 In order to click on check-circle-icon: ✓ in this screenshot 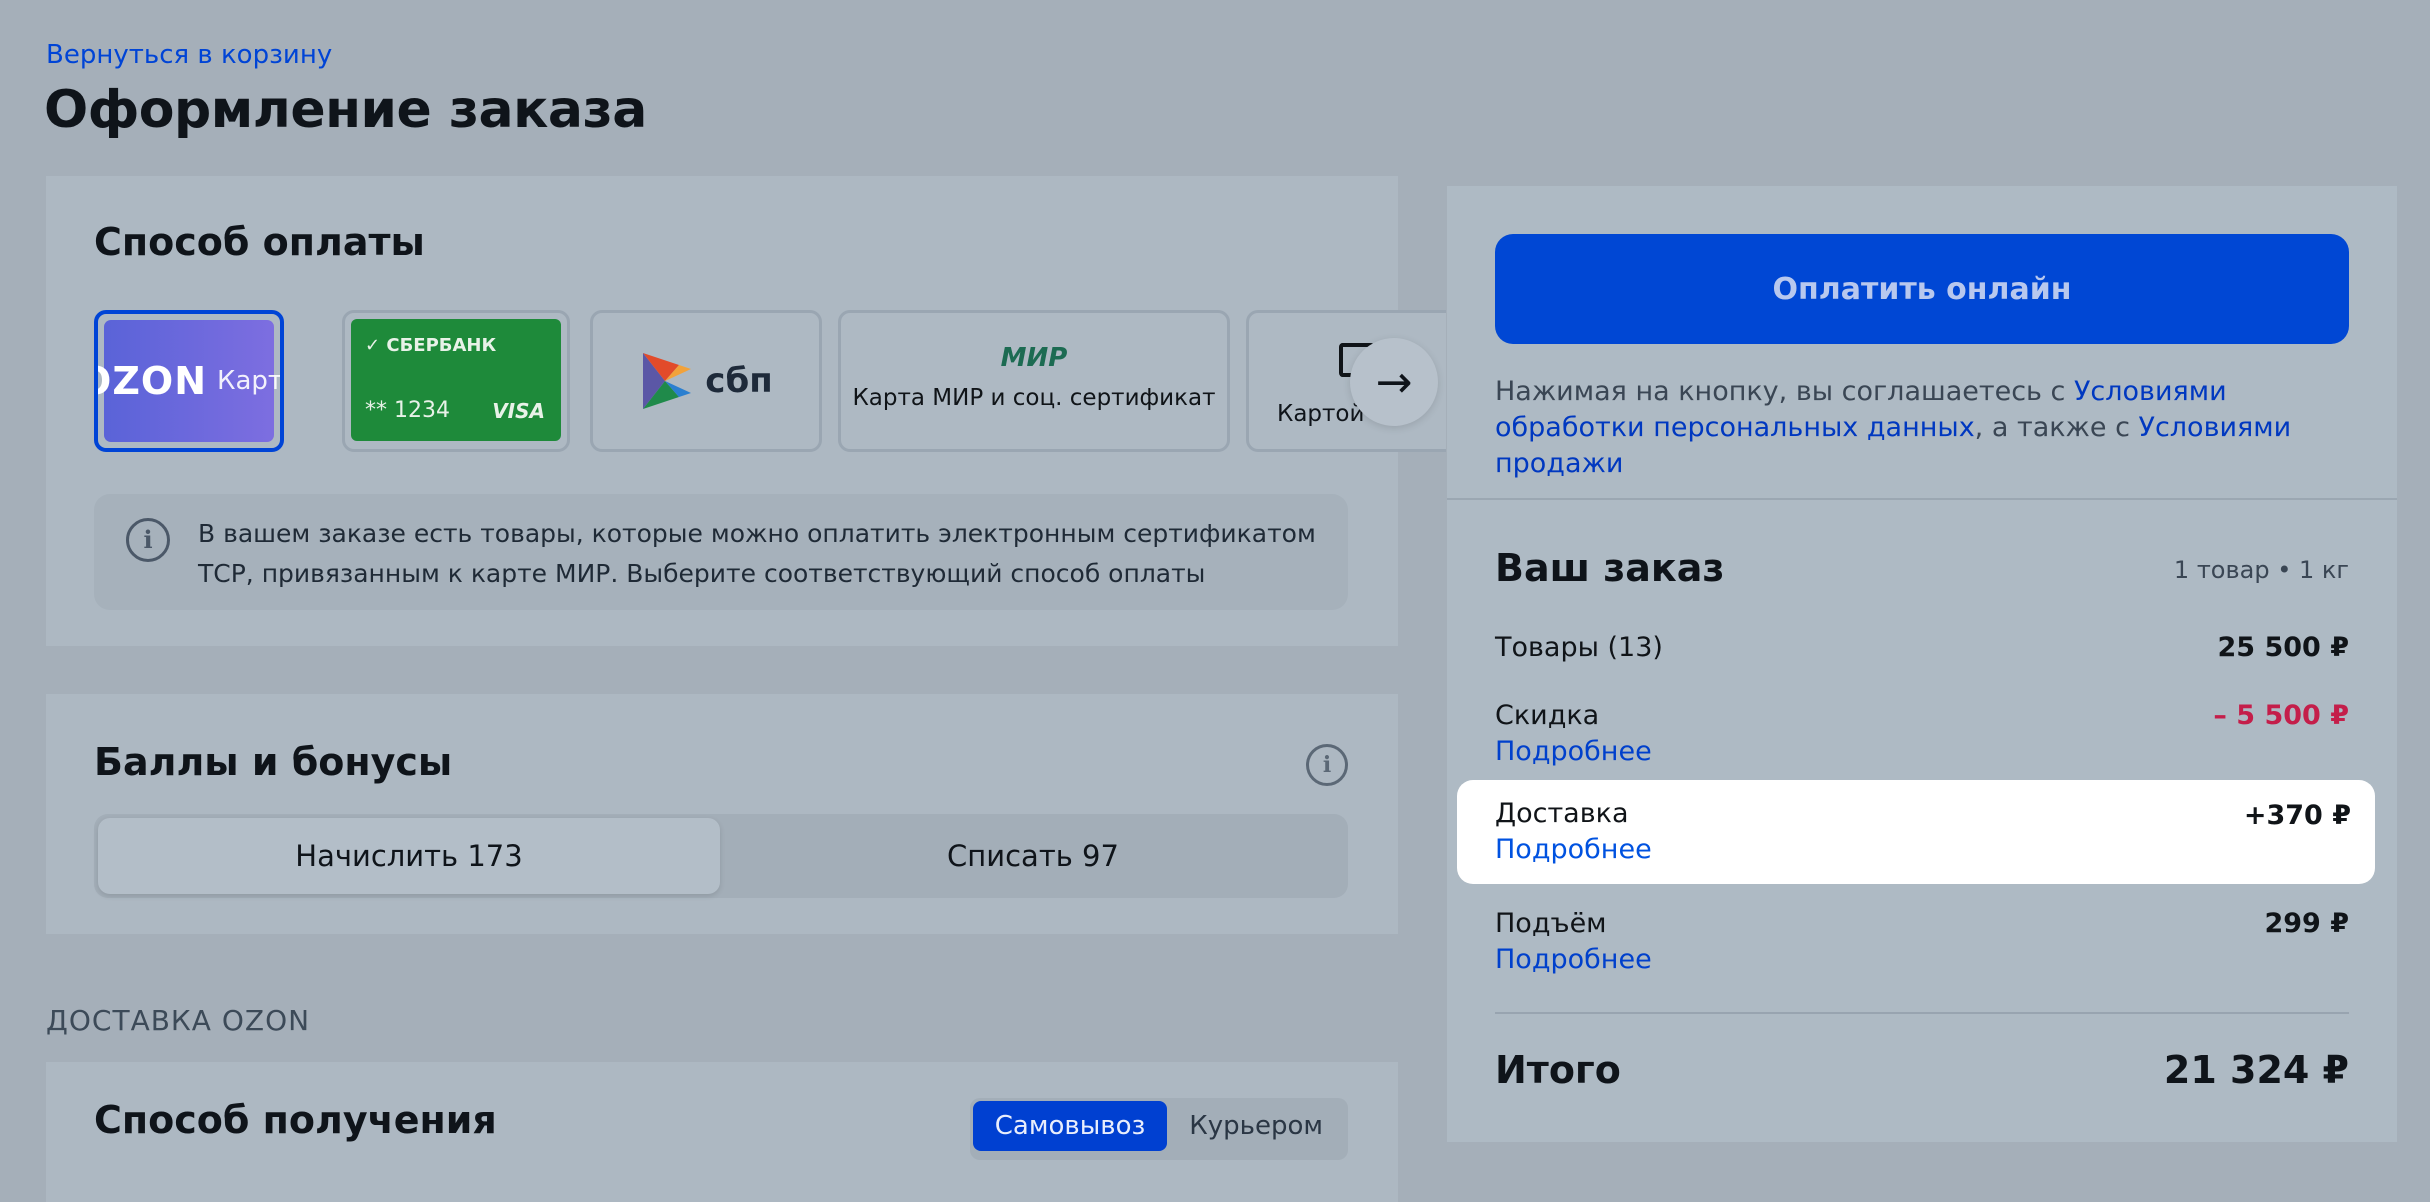, I will do `click(376, 345)`.